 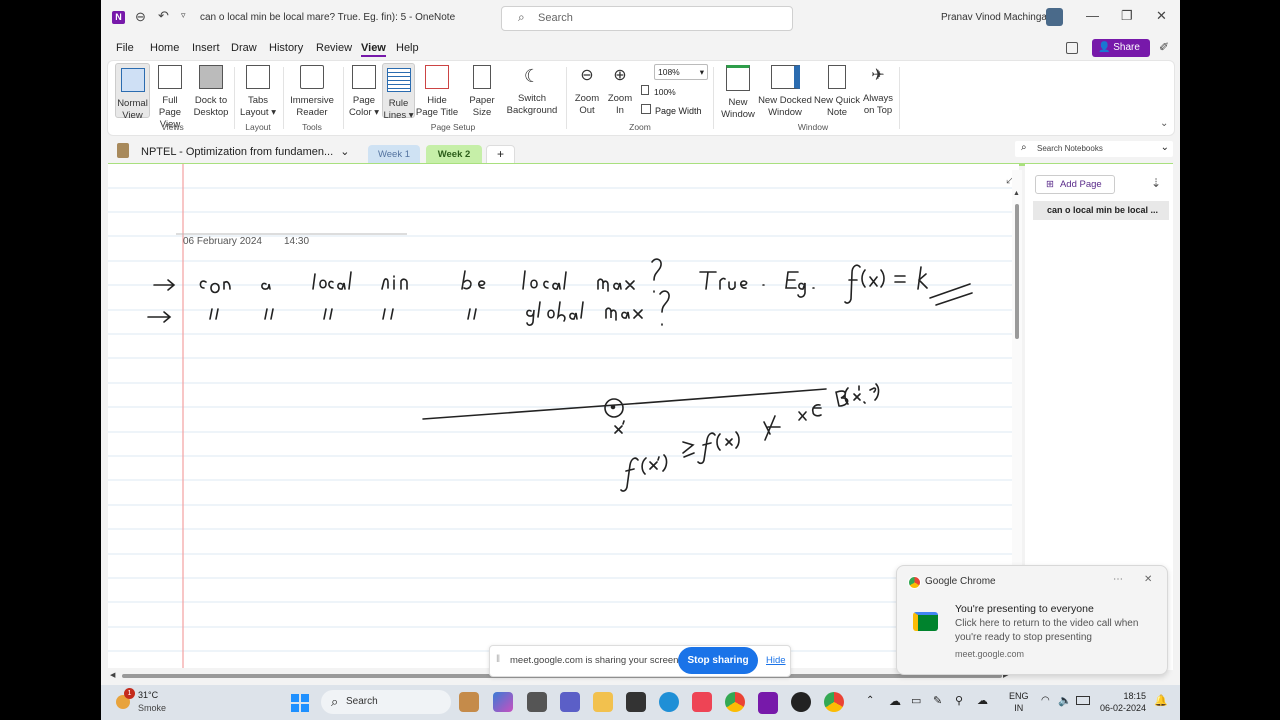 What do you see at coordinates (364, 77) in the screenshot?
I see `page-color-icon` at bounding box center [364, 77].